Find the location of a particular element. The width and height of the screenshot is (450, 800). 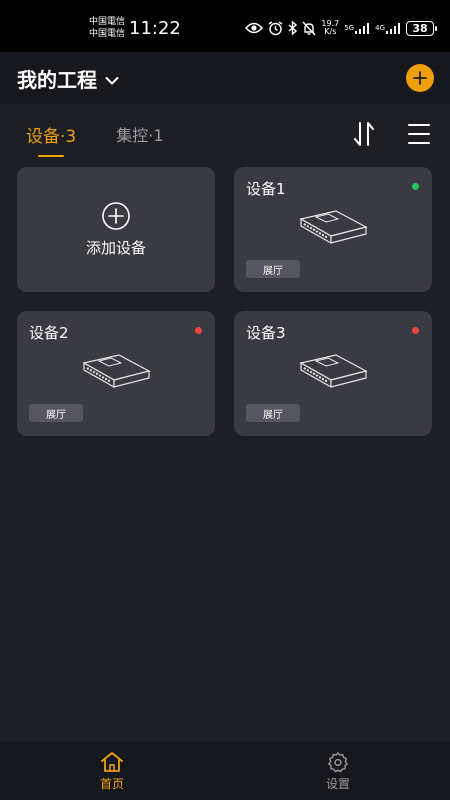

page-title: 我的工程 is located at coordinates (57, 80).